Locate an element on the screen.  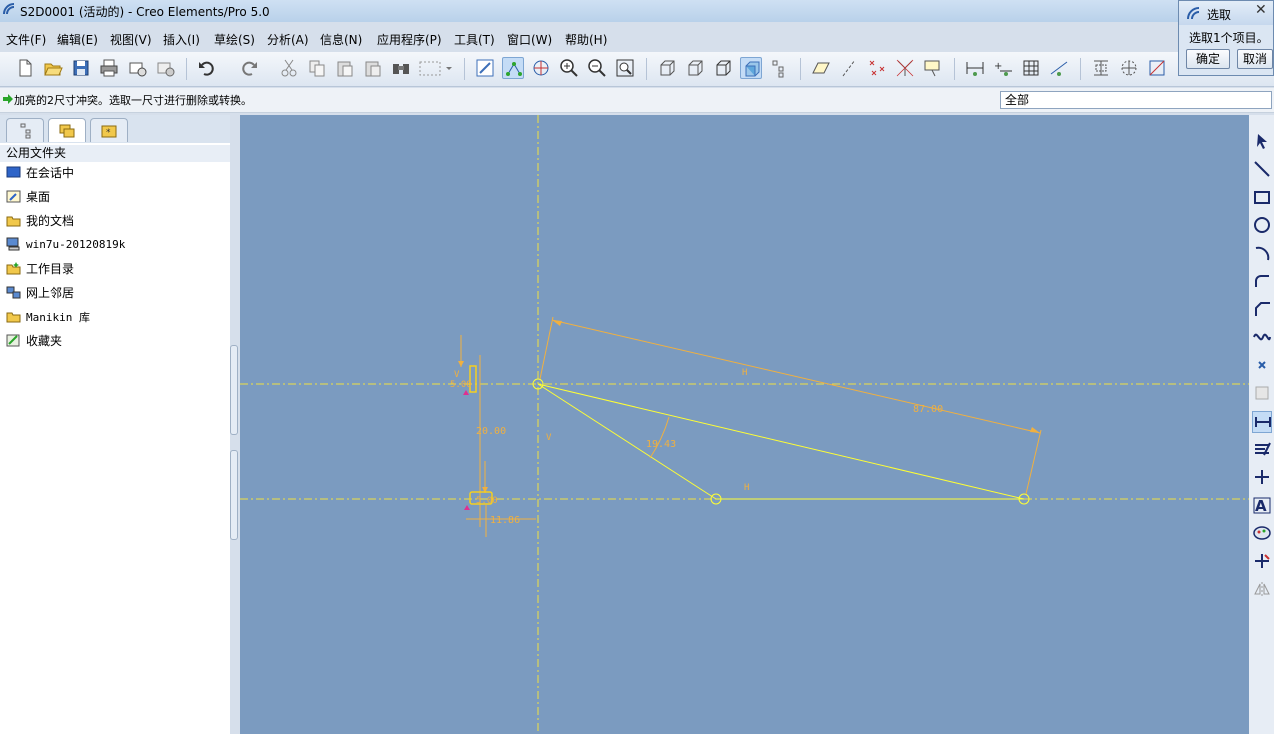
panel-sash is located at coordinates (234, 424).